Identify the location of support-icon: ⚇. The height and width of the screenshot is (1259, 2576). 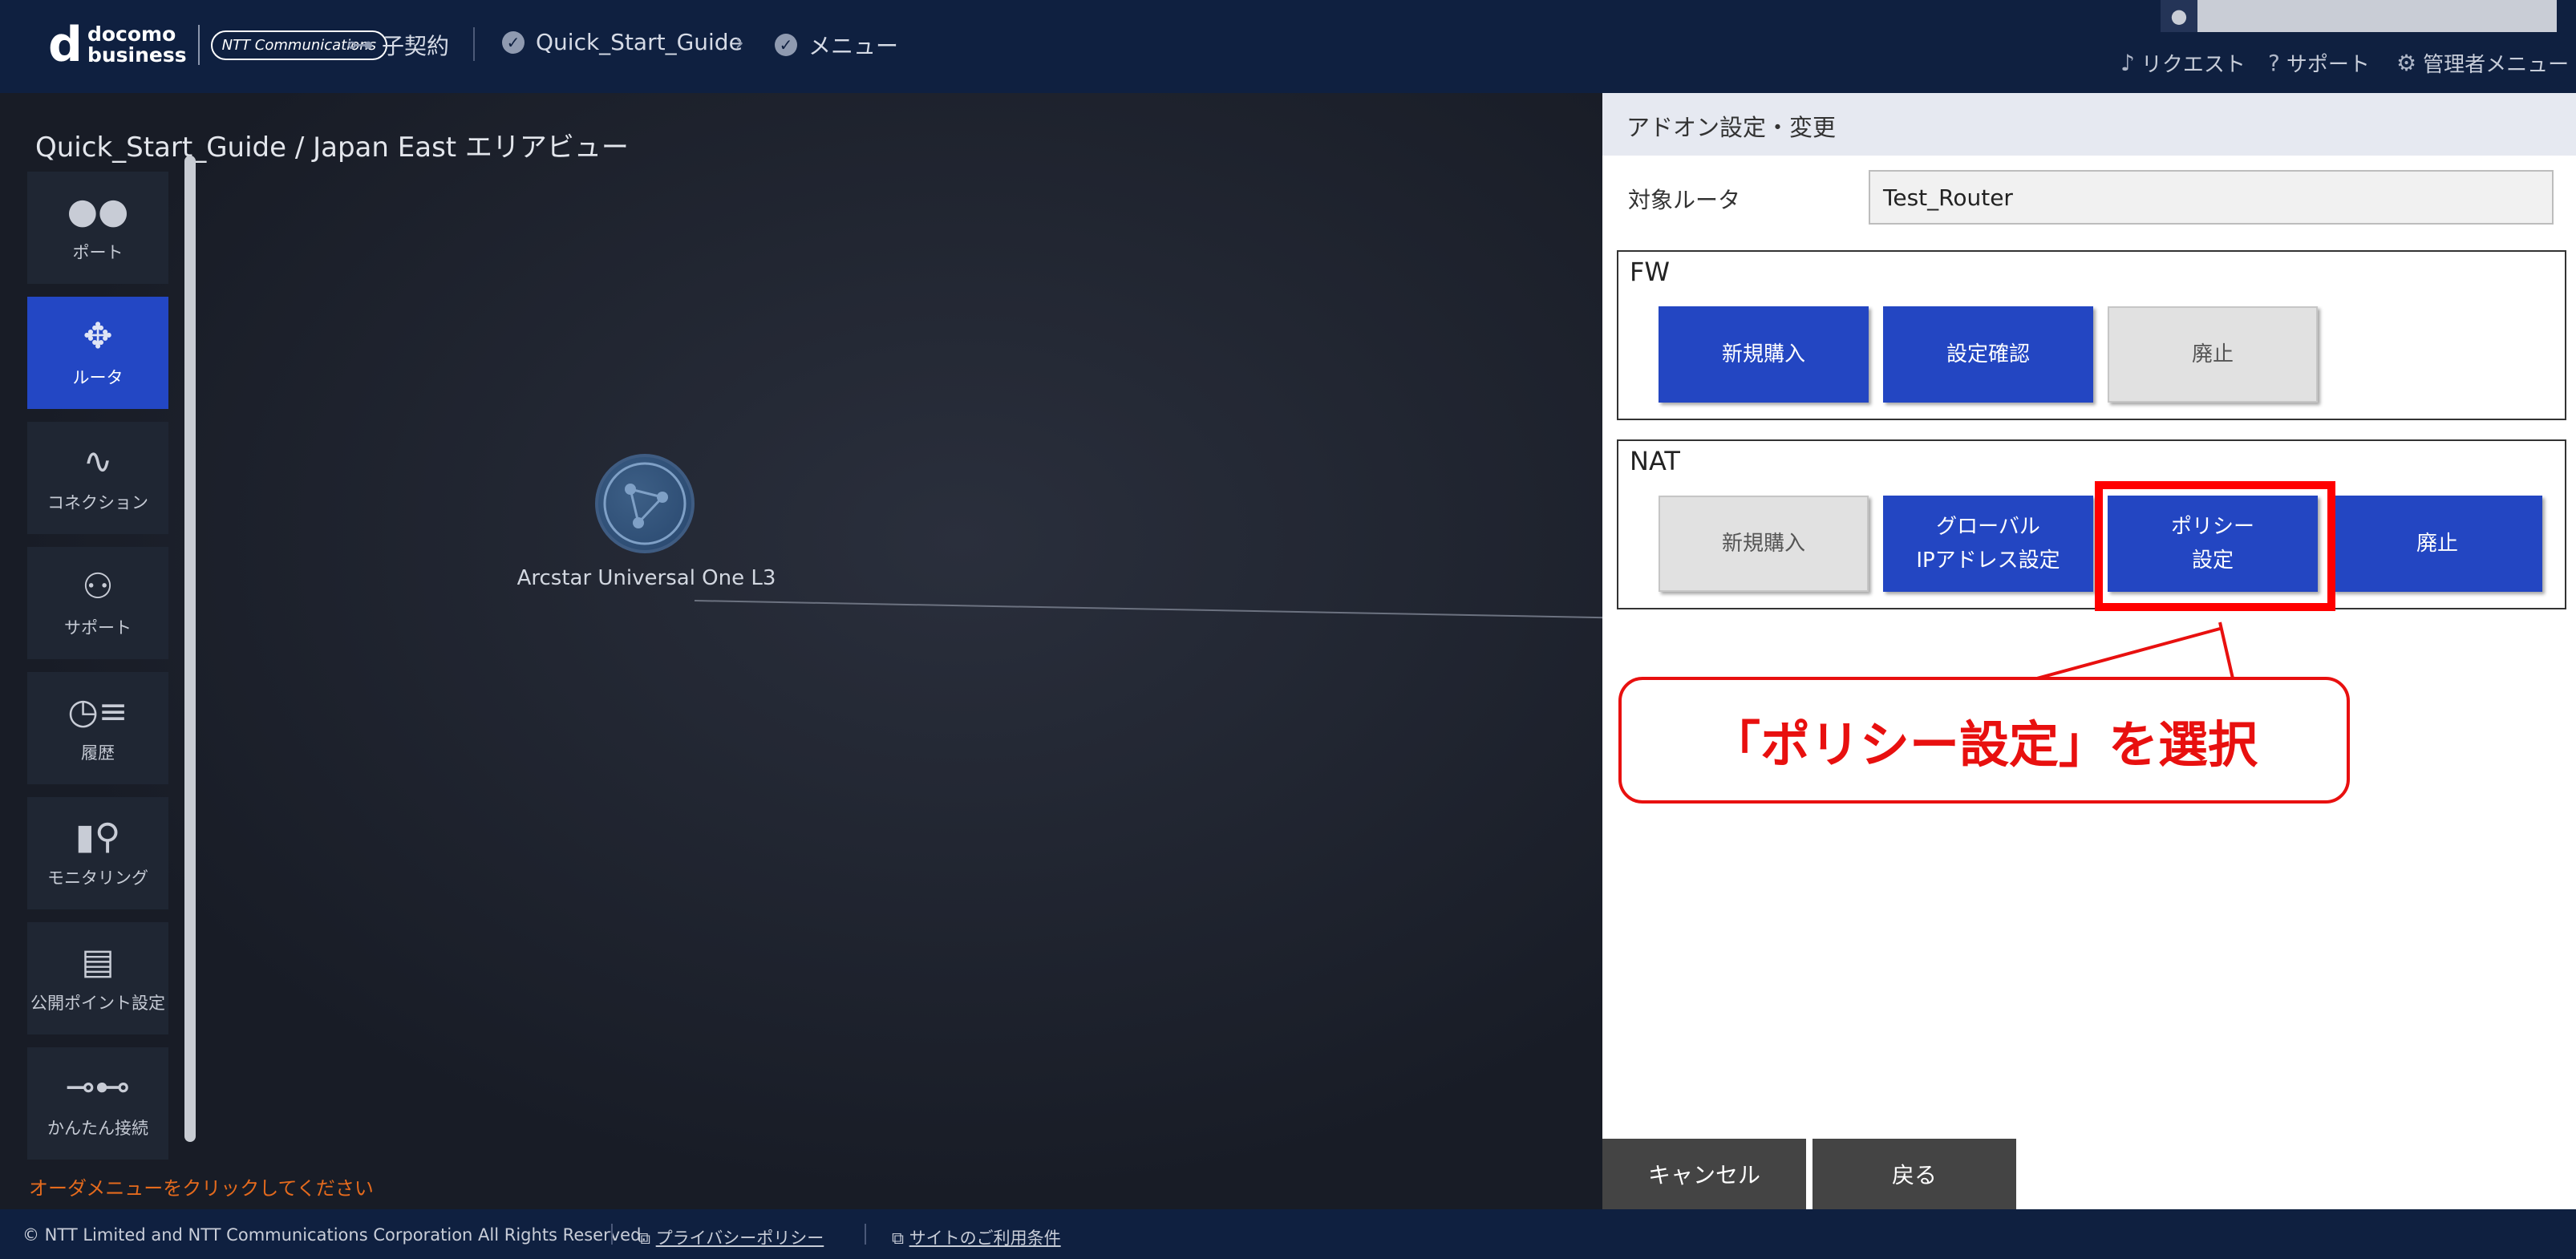
(98, 586).